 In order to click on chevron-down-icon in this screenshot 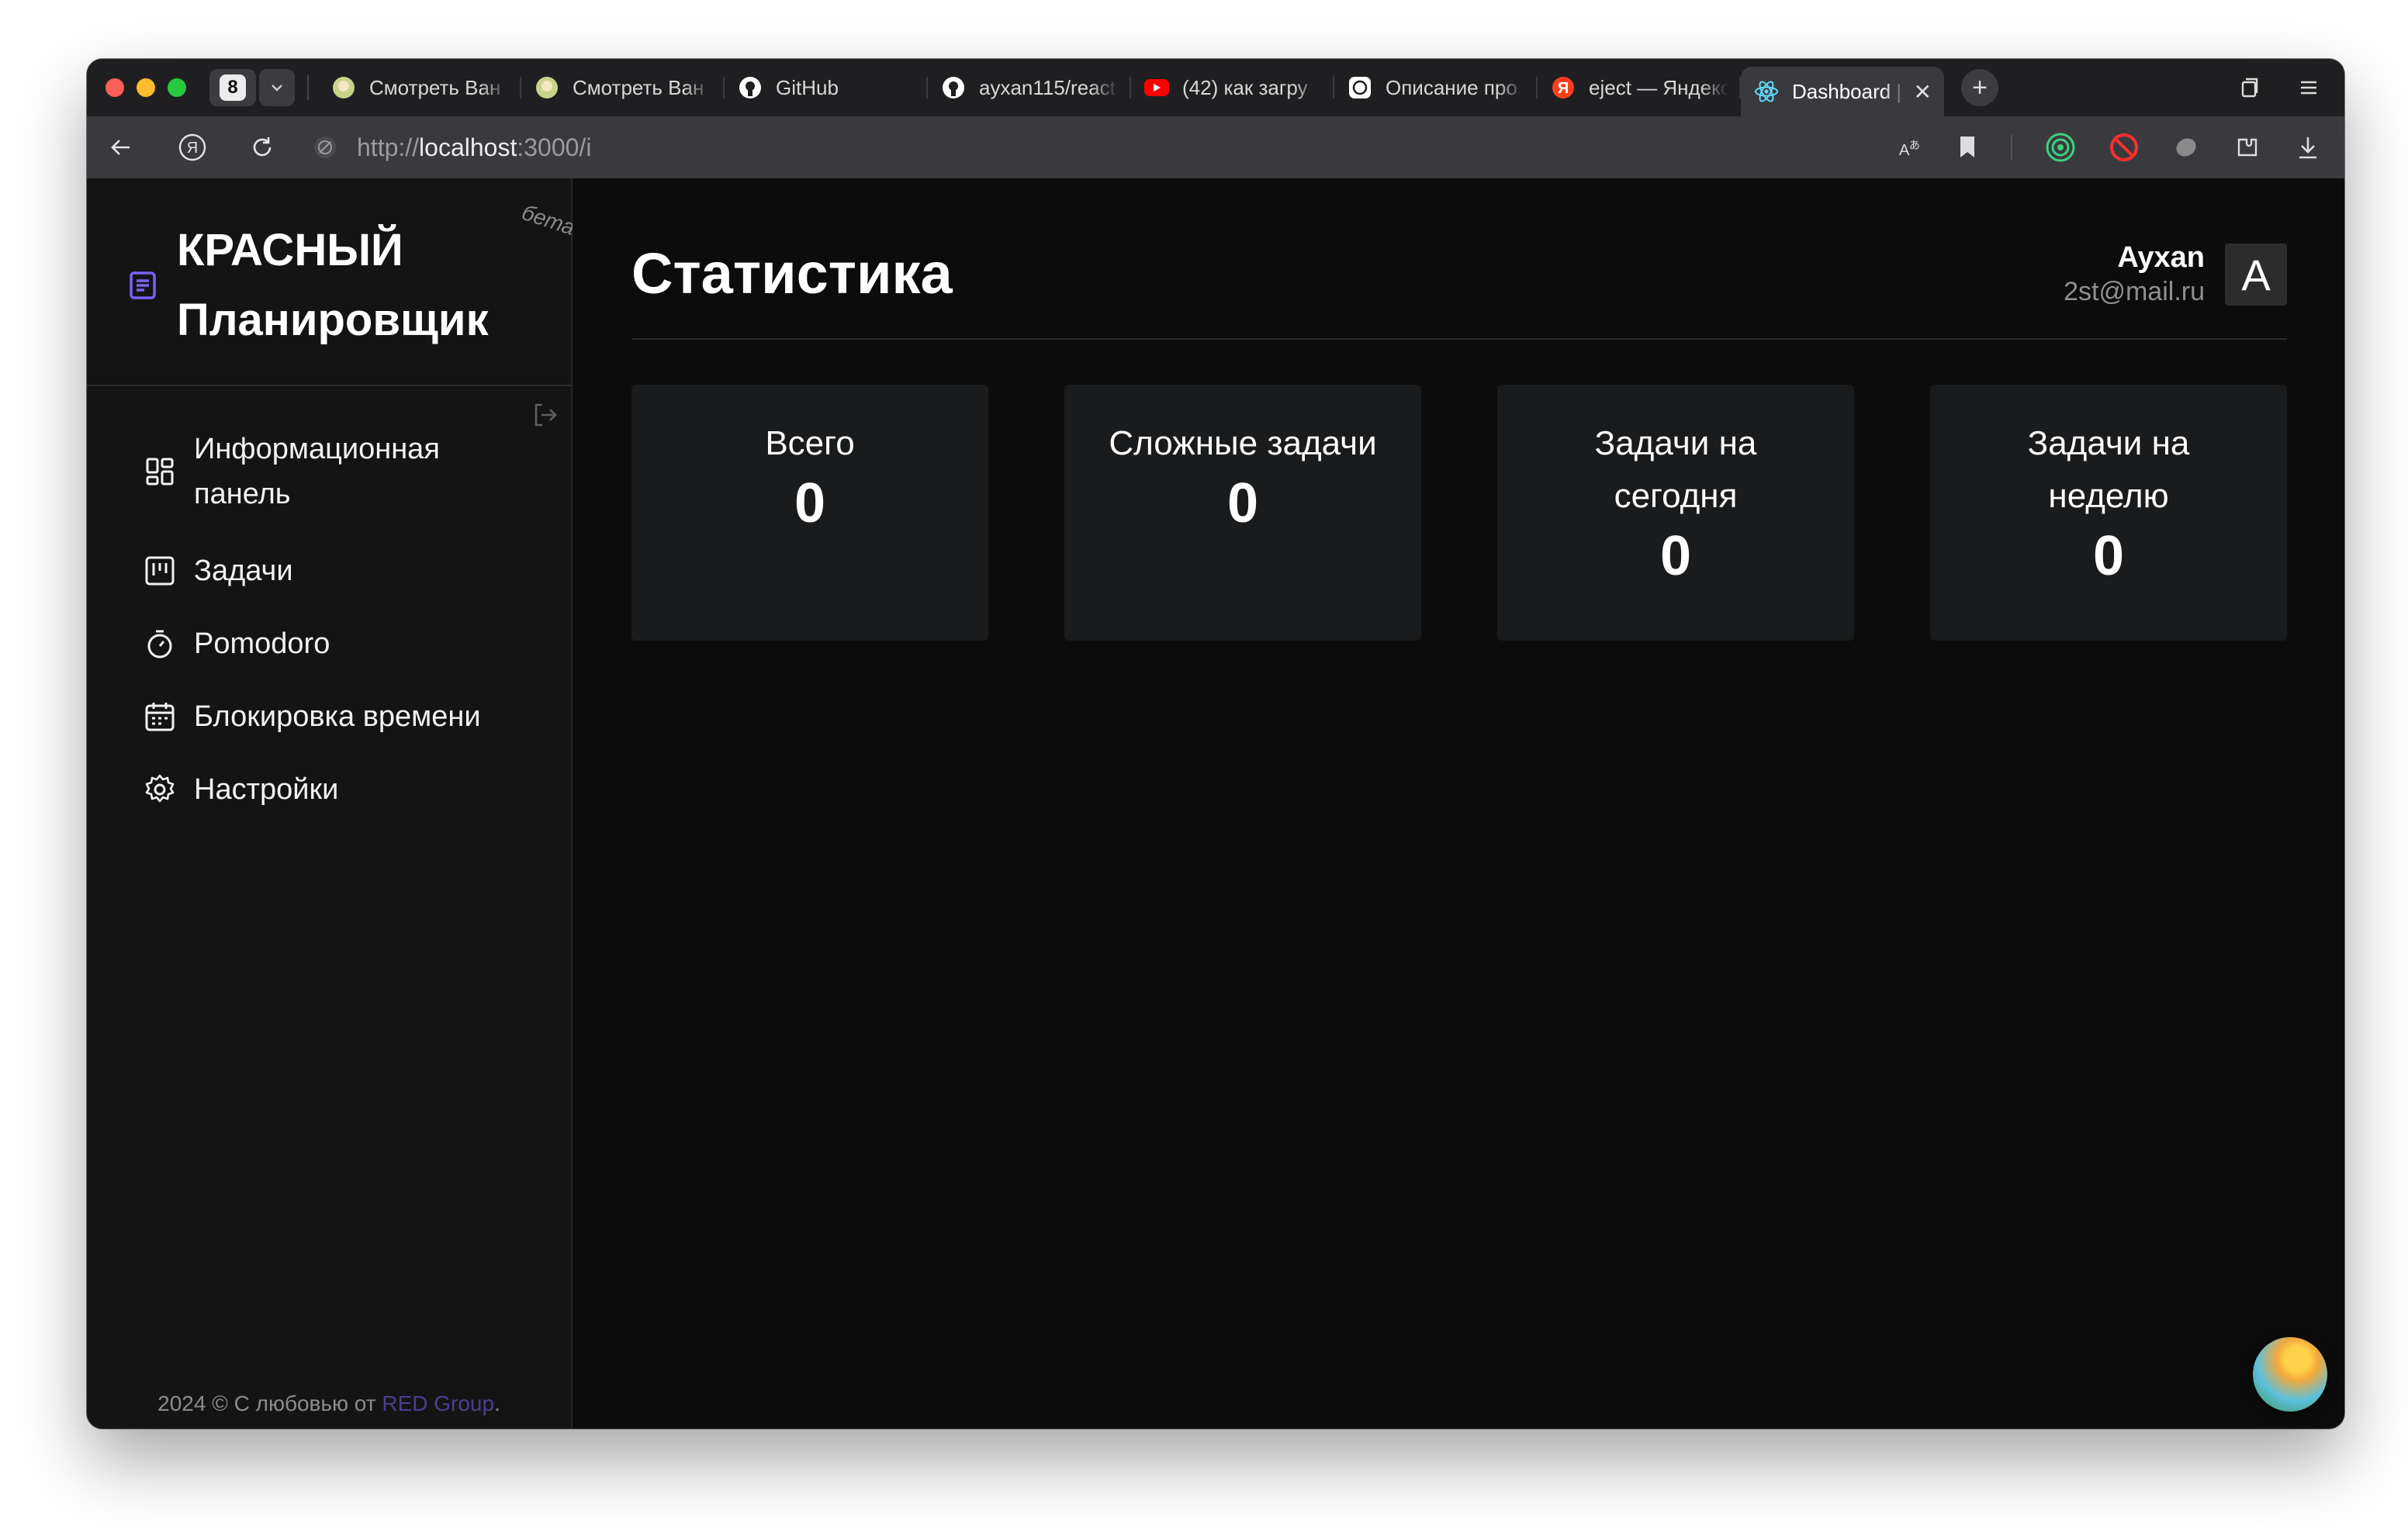, I will do `click(277, 88)`.